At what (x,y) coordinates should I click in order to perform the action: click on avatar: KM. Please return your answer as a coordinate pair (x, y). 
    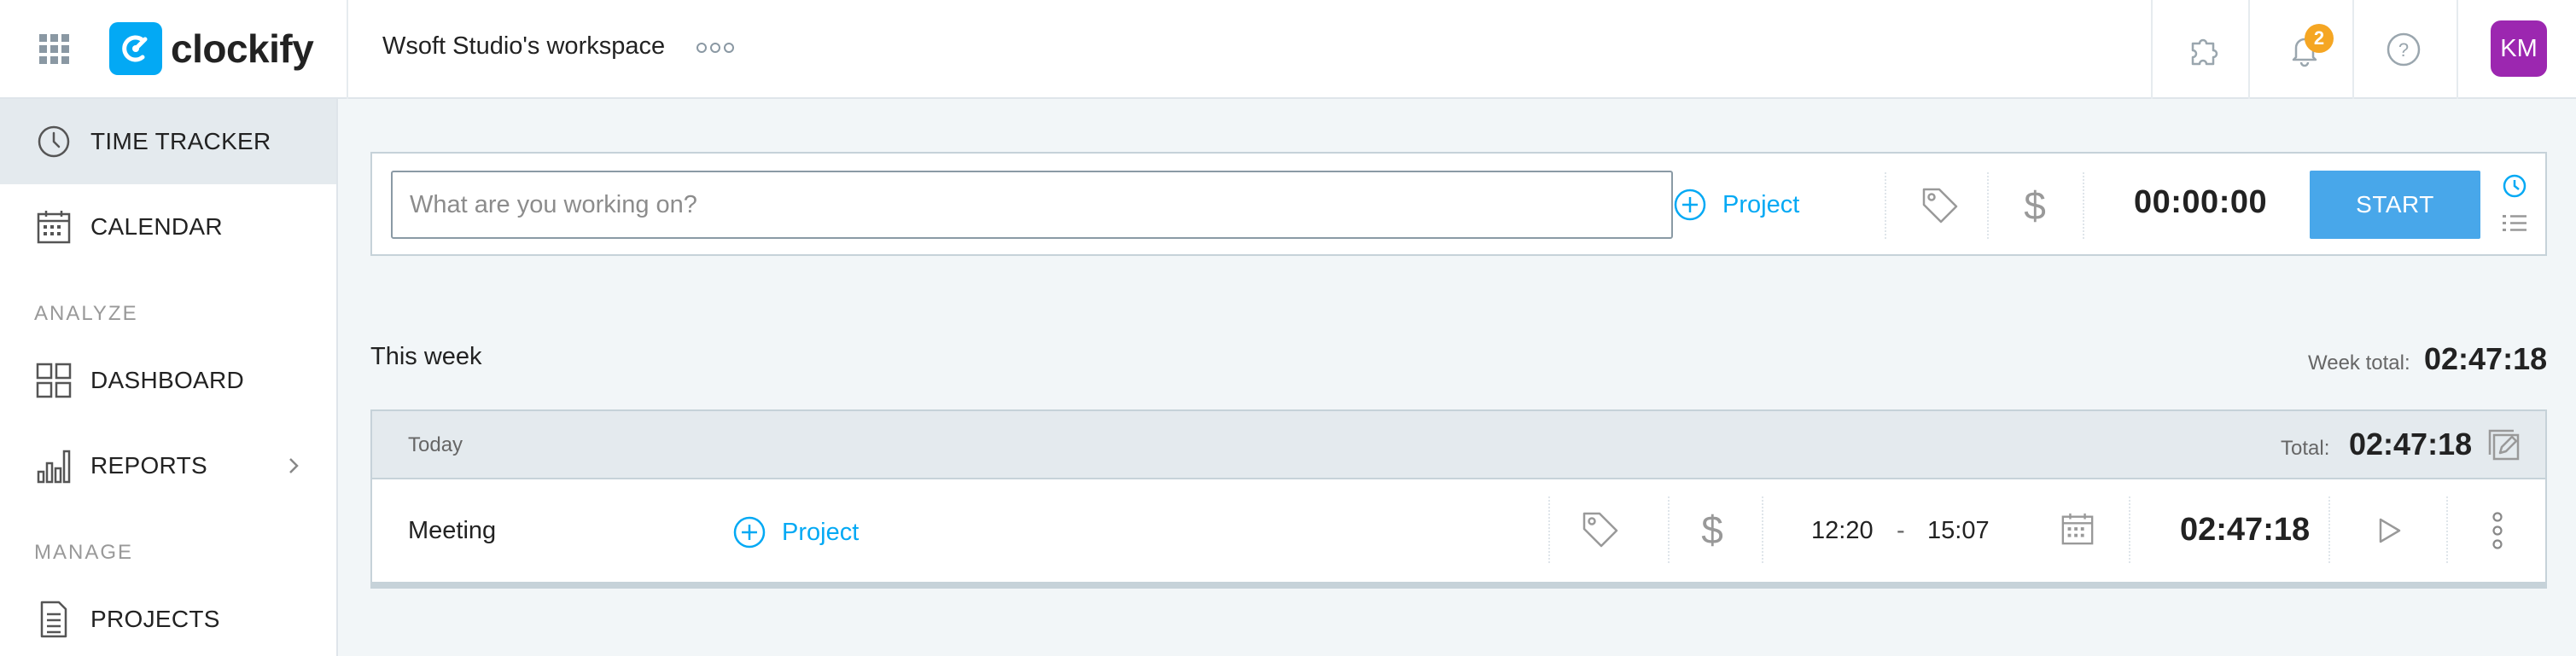
    Looking at the image, I should click on (2519, 49).